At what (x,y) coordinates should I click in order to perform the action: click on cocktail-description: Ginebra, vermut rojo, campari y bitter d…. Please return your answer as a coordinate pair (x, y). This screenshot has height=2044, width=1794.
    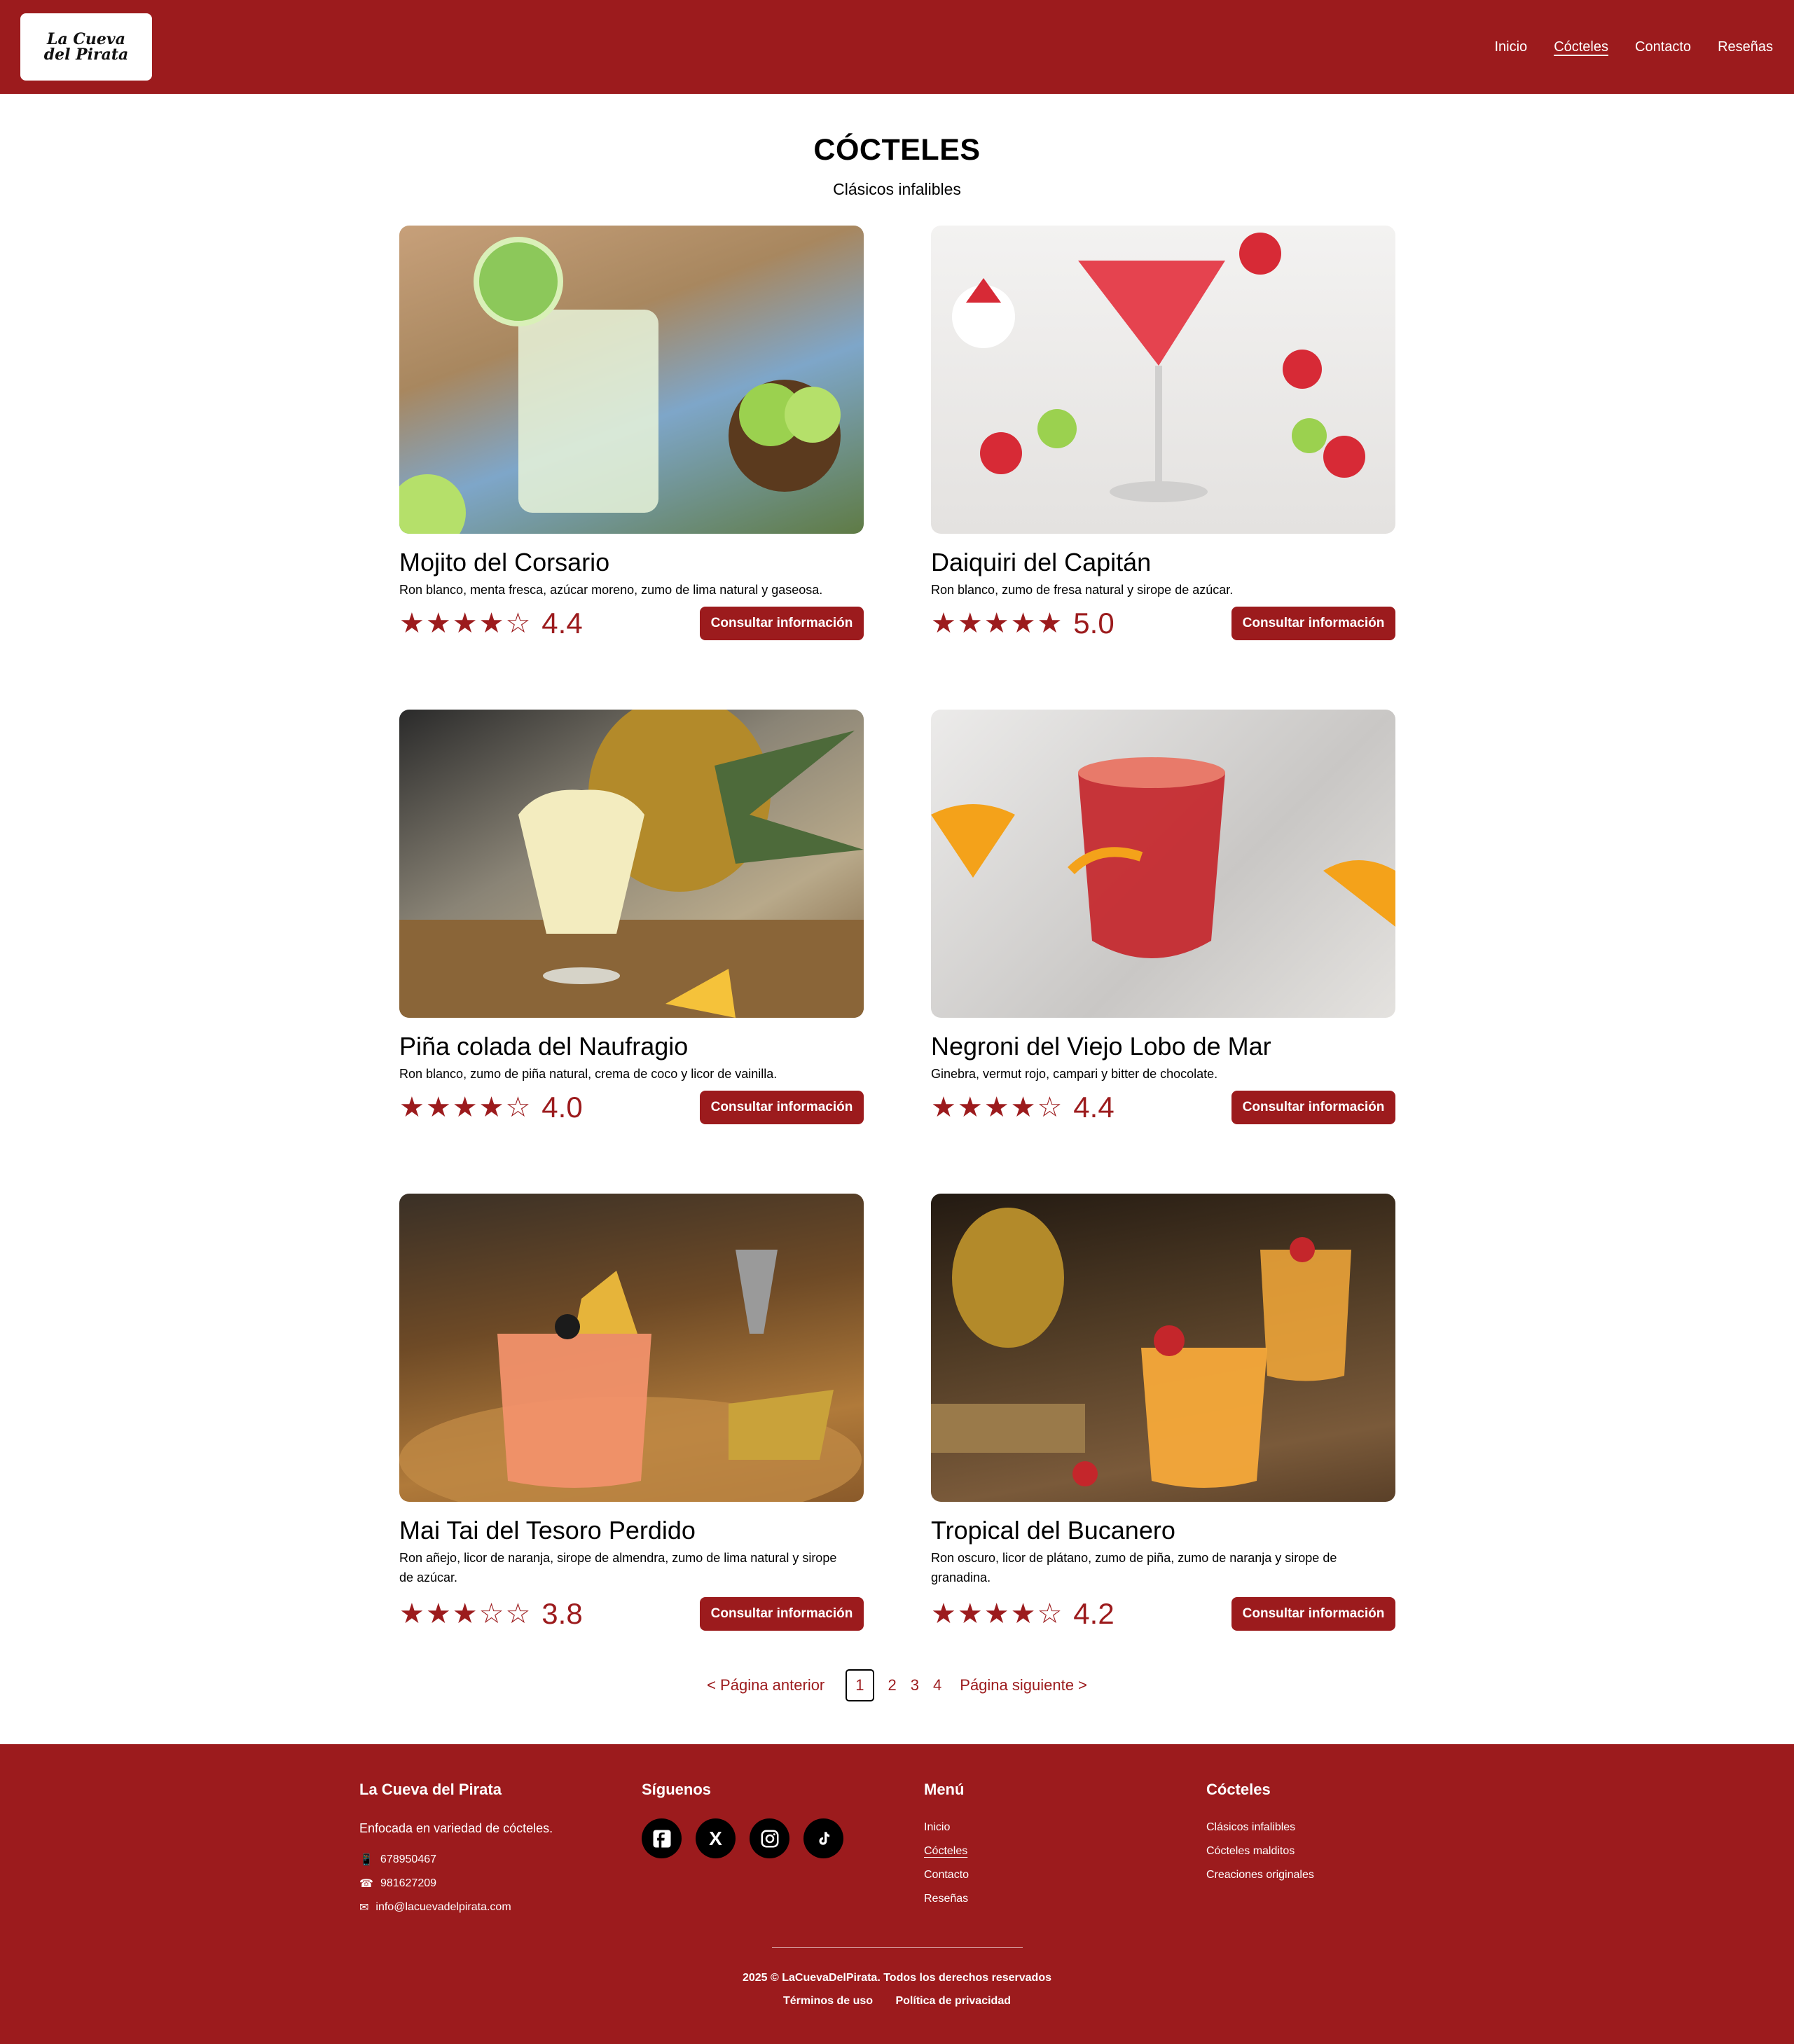
    Looking at the image, I should click on (1074, 1074).